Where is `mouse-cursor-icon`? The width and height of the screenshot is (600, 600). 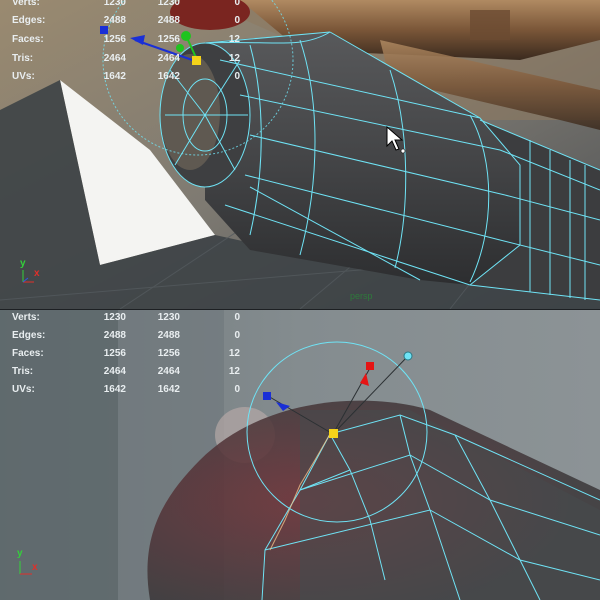
mouse-cursor-icon is located at coordinates (396, 140).